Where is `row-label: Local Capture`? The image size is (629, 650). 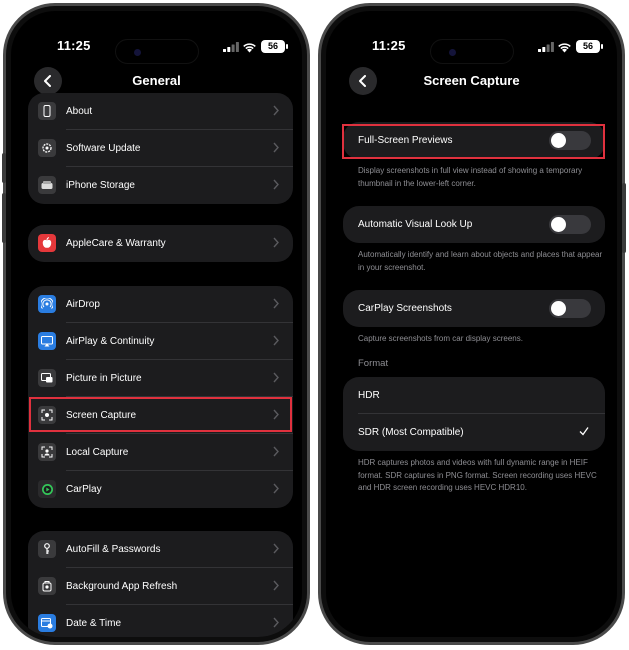
row-label: Local Capture is located at coordinates (97, 452).